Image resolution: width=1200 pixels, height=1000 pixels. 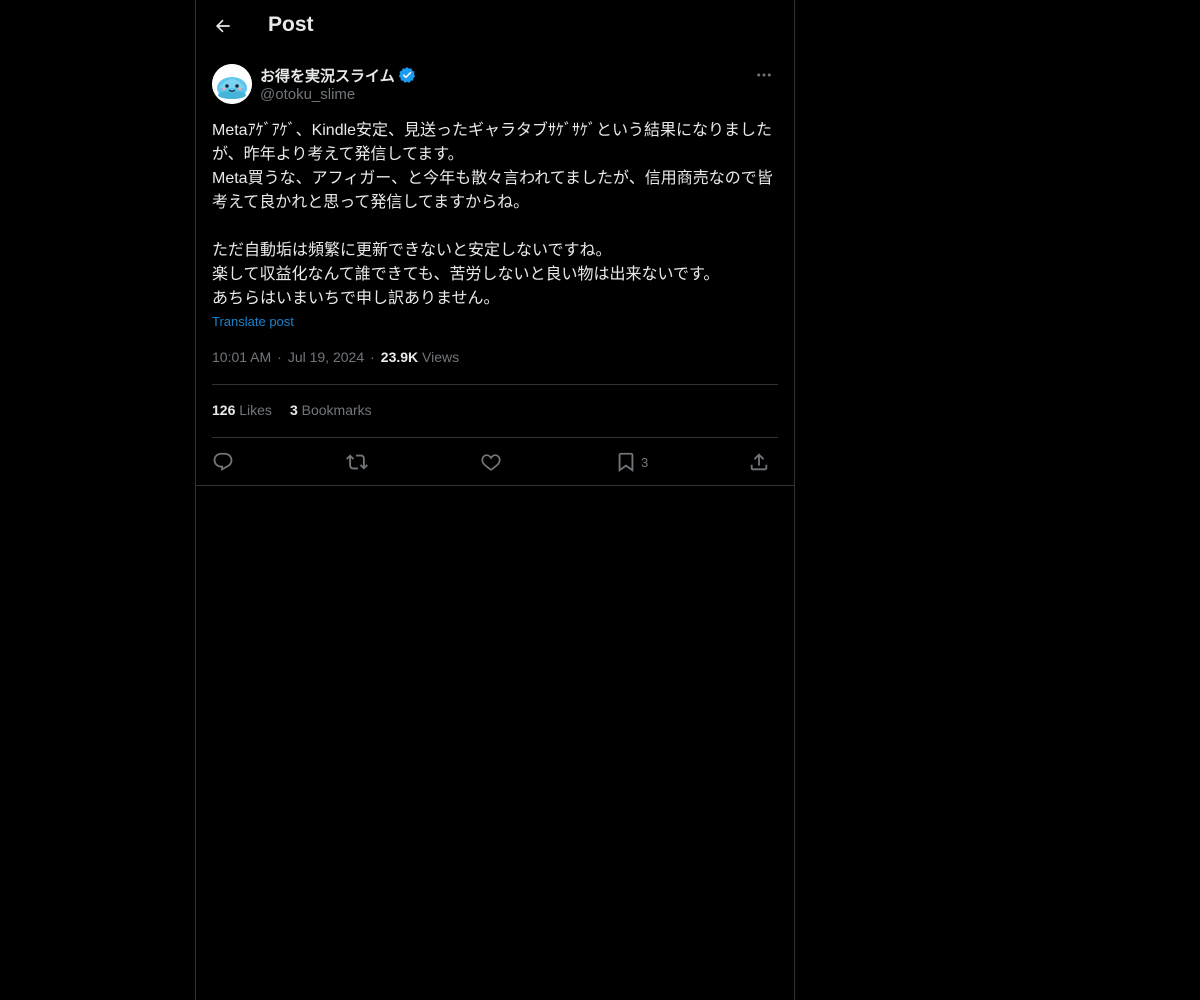 I want to click on post-time: 10:01 AM, so click(x=241, y=357).